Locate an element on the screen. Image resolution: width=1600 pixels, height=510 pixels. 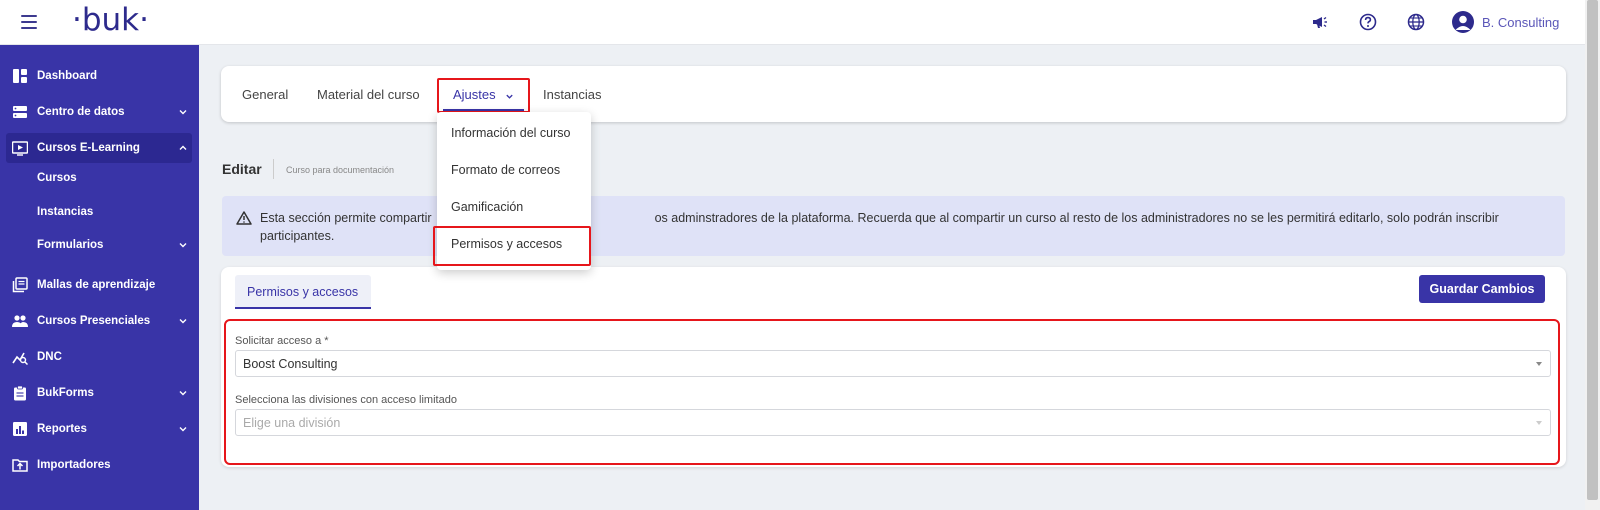
alert-text-line2: participantes. is located at coordinates (297, 236).